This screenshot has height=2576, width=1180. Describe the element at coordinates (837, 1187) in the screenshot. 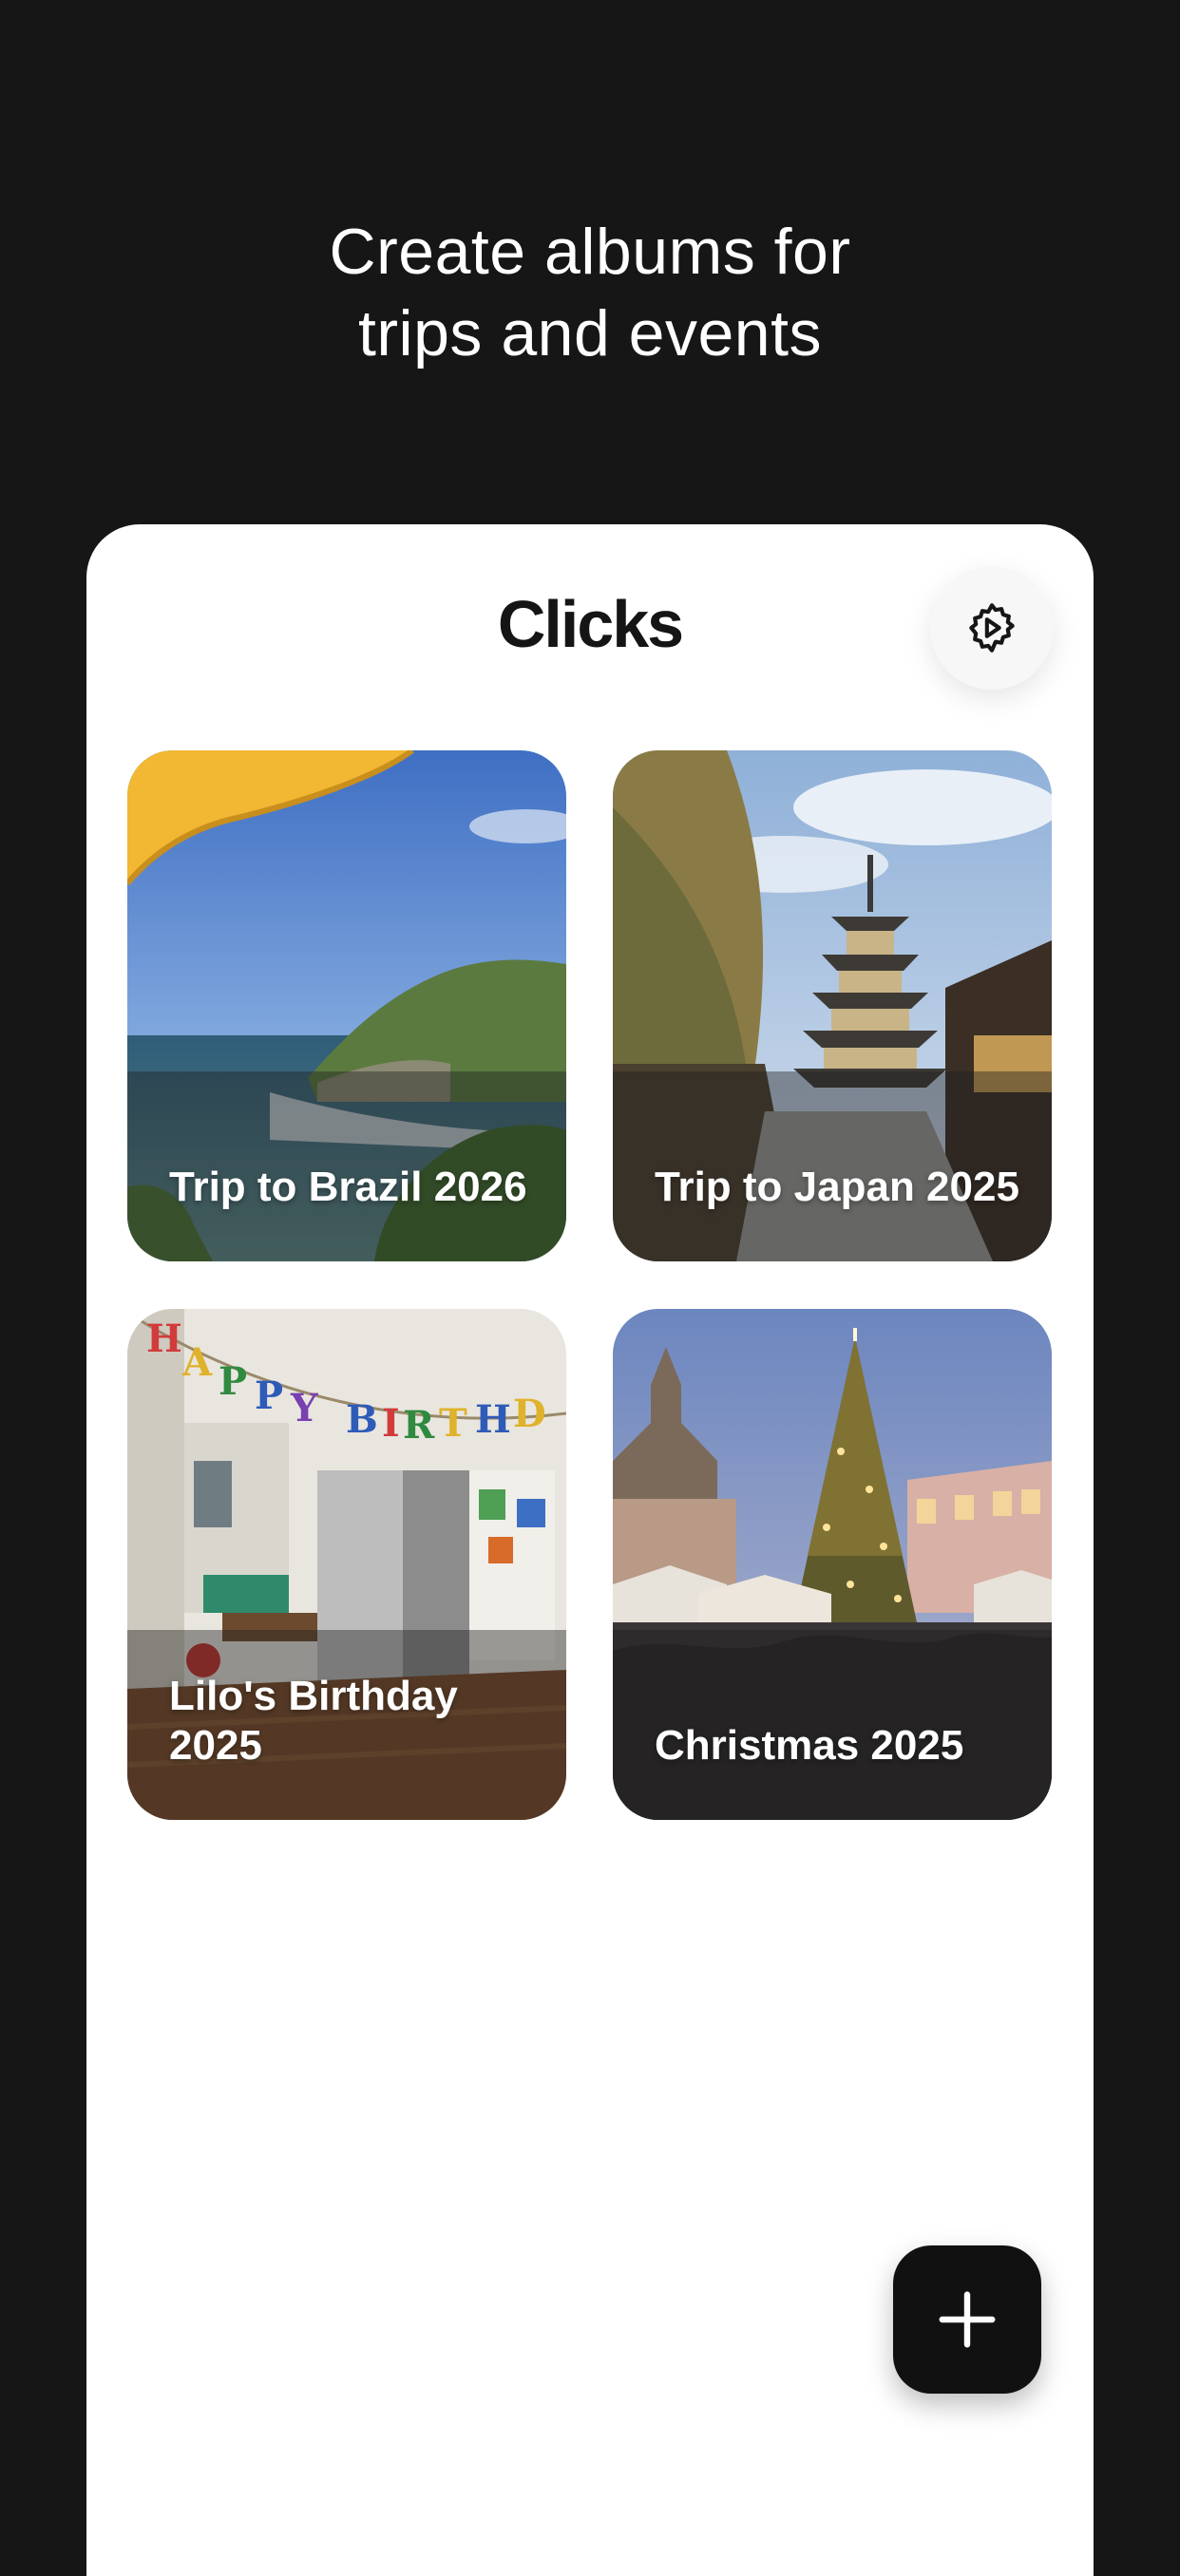

I see `album-title: Trip to Japan 2025` at that location.